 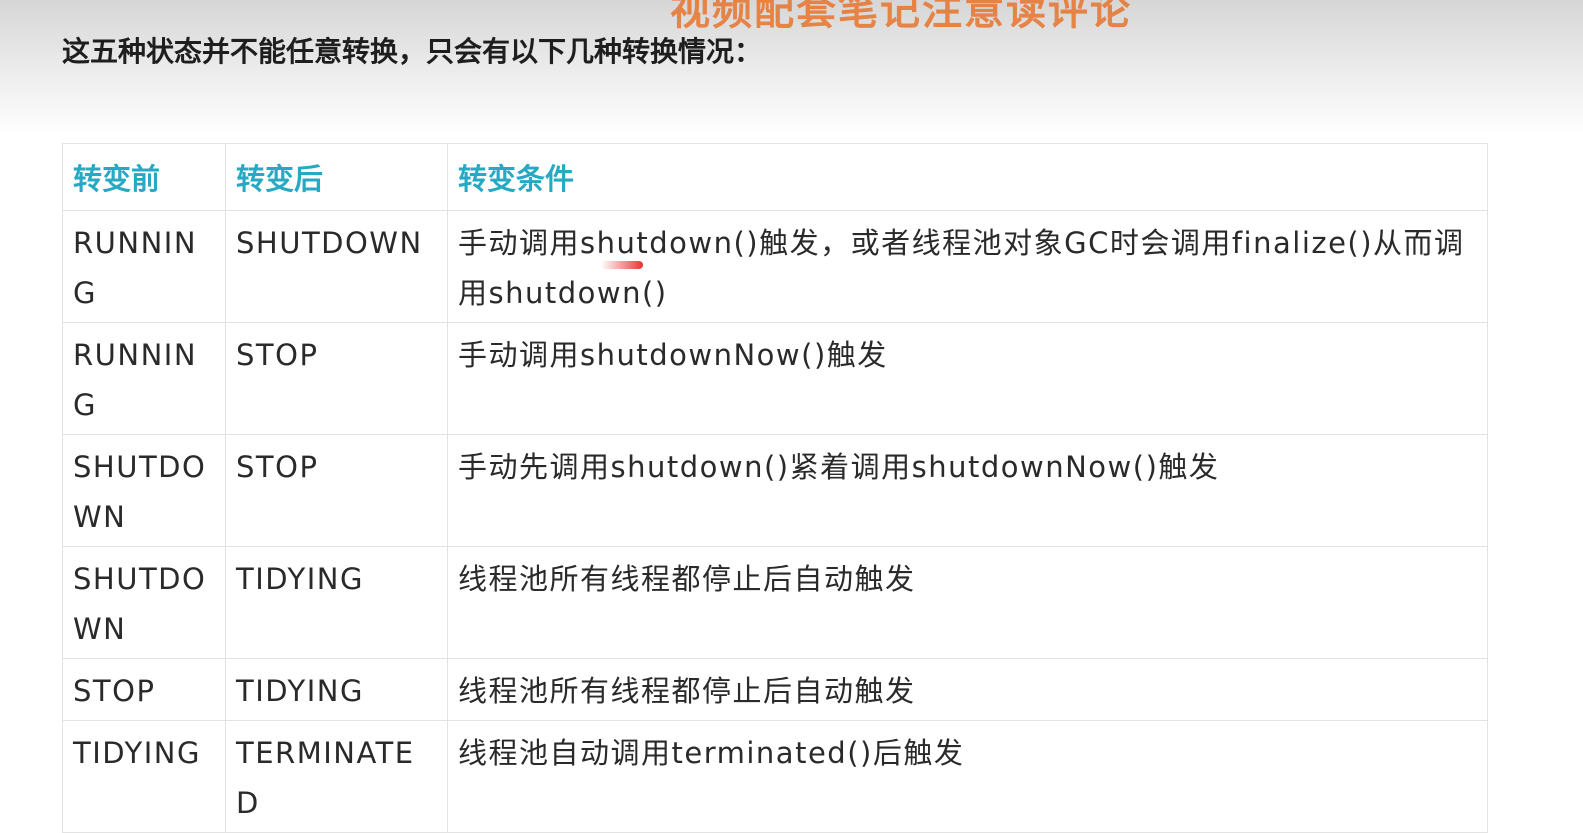 I want to click on table-row: RUNNING STOP 手动调用shutdownNow()触发, so click(x=775, y=378).